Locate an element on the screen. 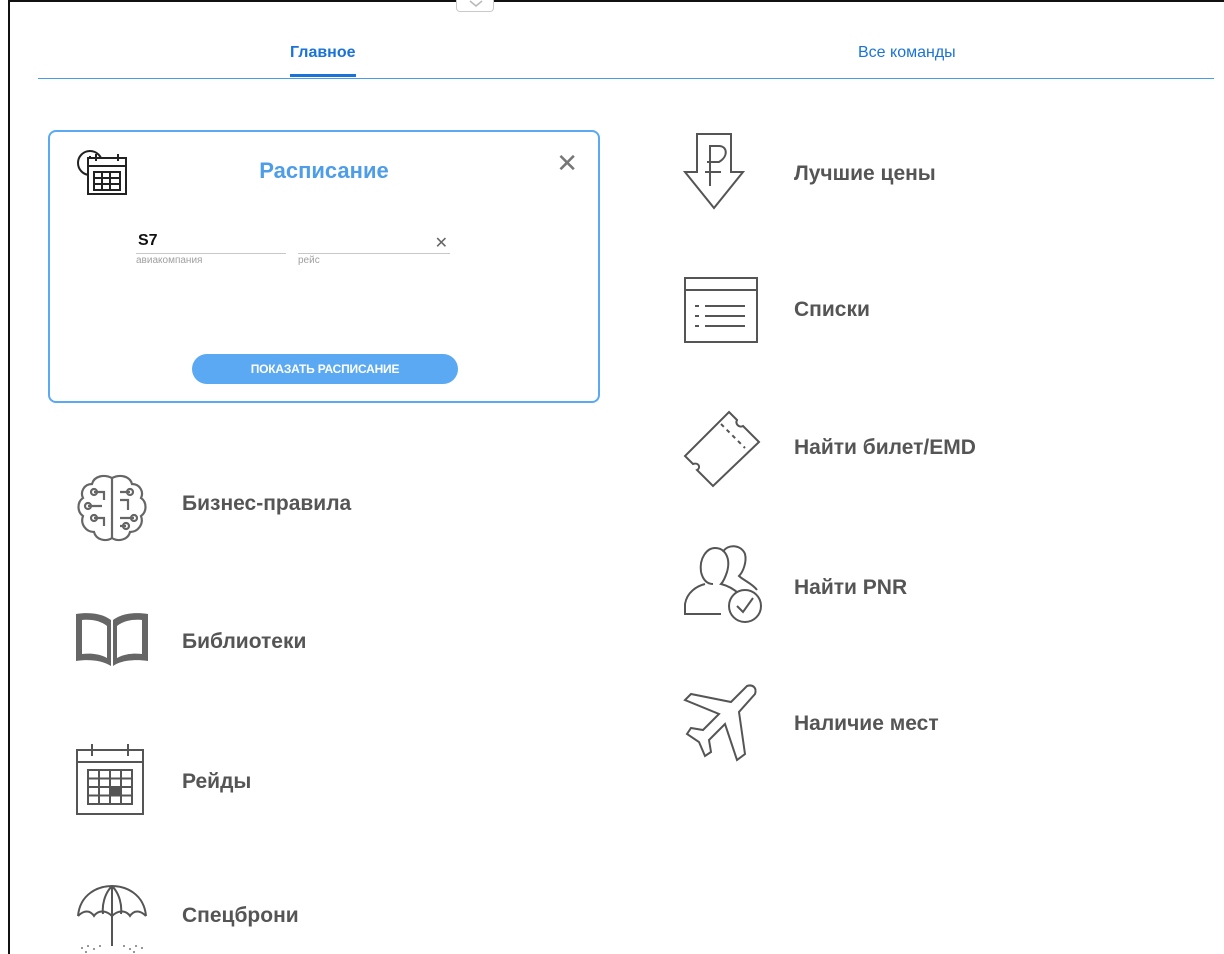 The width and height of the screenshot is (1224, 954). airline-input: S7 is located at coordinates (211, 243).